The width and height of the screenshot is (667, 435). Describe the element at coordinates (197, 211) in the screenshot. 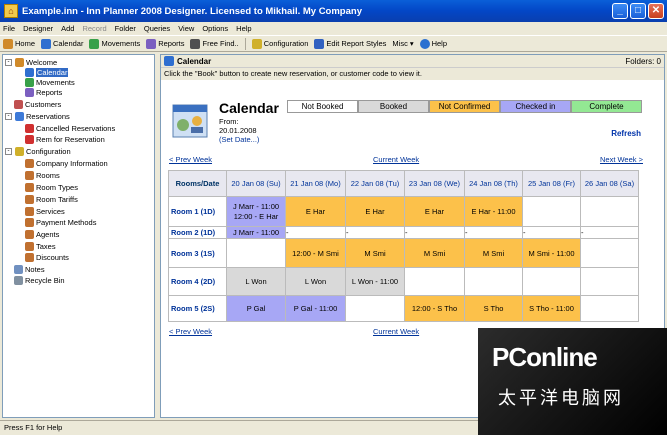

I see `room-label: Room 1 (1D)` at that location.